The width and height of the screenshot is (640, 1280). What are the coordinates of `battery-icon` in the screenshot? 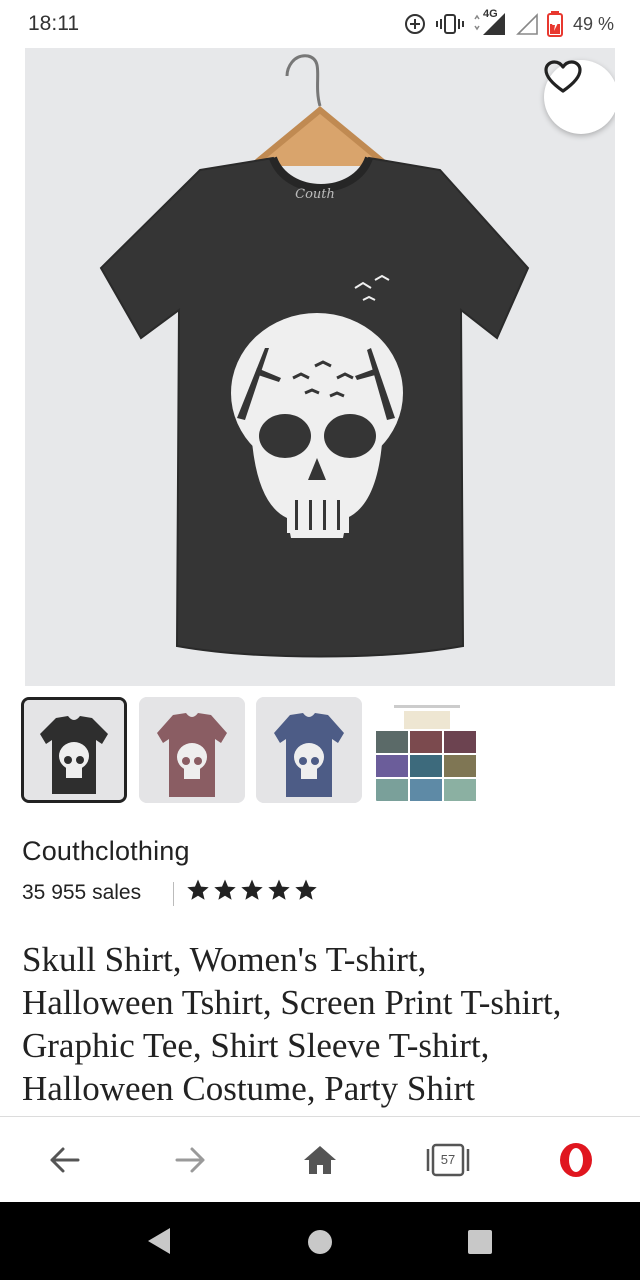 It's located at (554, 24).